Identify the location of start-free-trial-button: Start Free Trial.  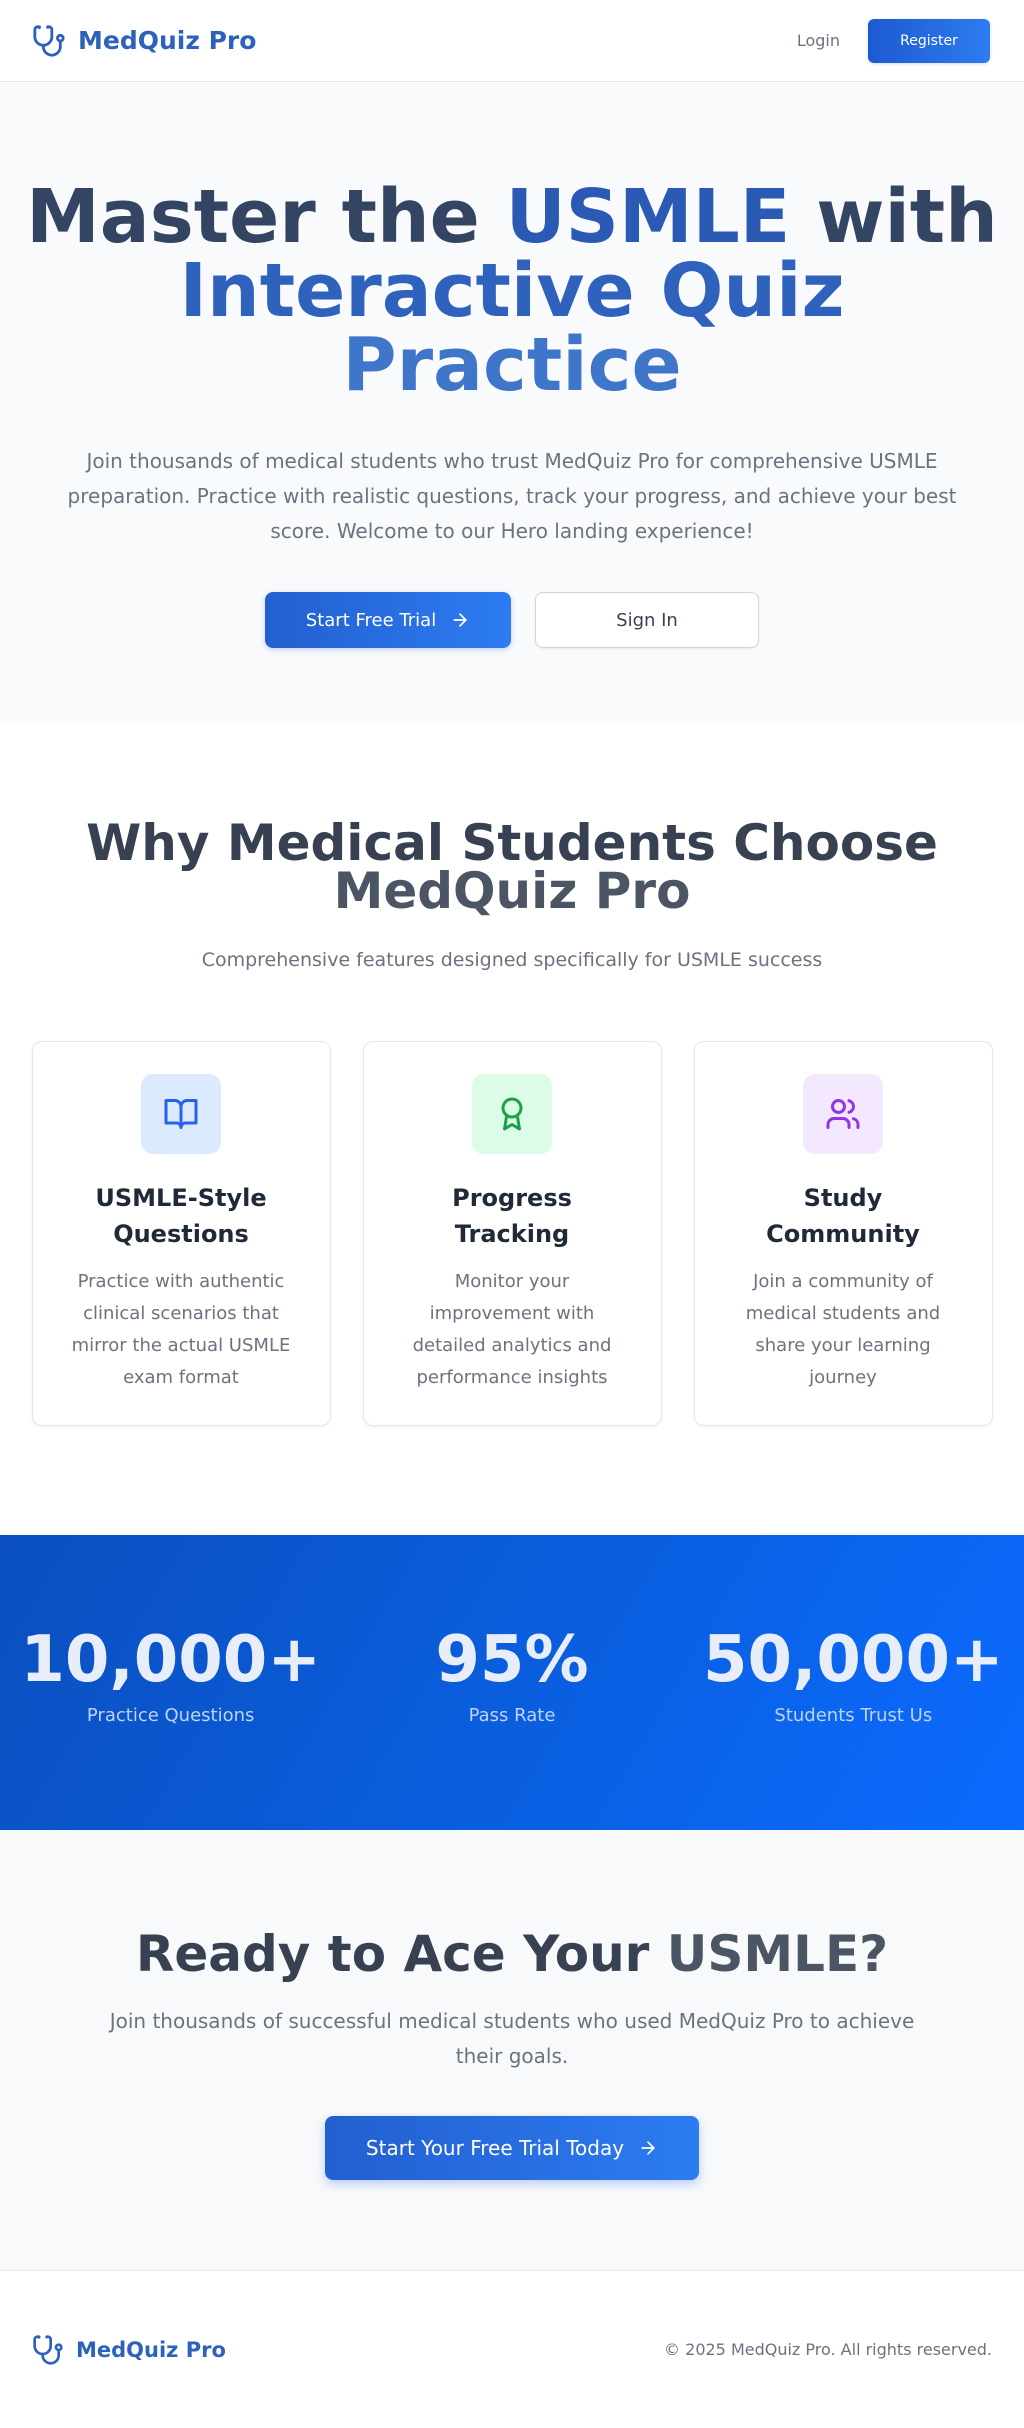
(388, 620).